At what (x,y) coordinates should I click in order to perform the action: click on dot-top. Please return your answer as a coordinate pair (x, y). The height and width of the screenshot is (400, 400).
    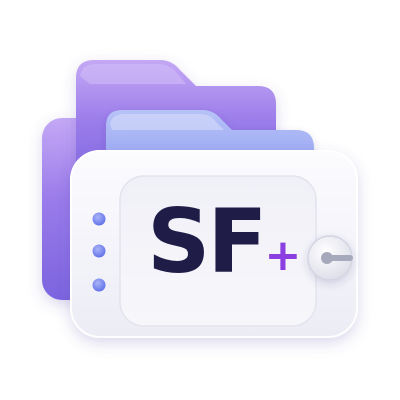
    Looking at the image, I should click on (99, 219).